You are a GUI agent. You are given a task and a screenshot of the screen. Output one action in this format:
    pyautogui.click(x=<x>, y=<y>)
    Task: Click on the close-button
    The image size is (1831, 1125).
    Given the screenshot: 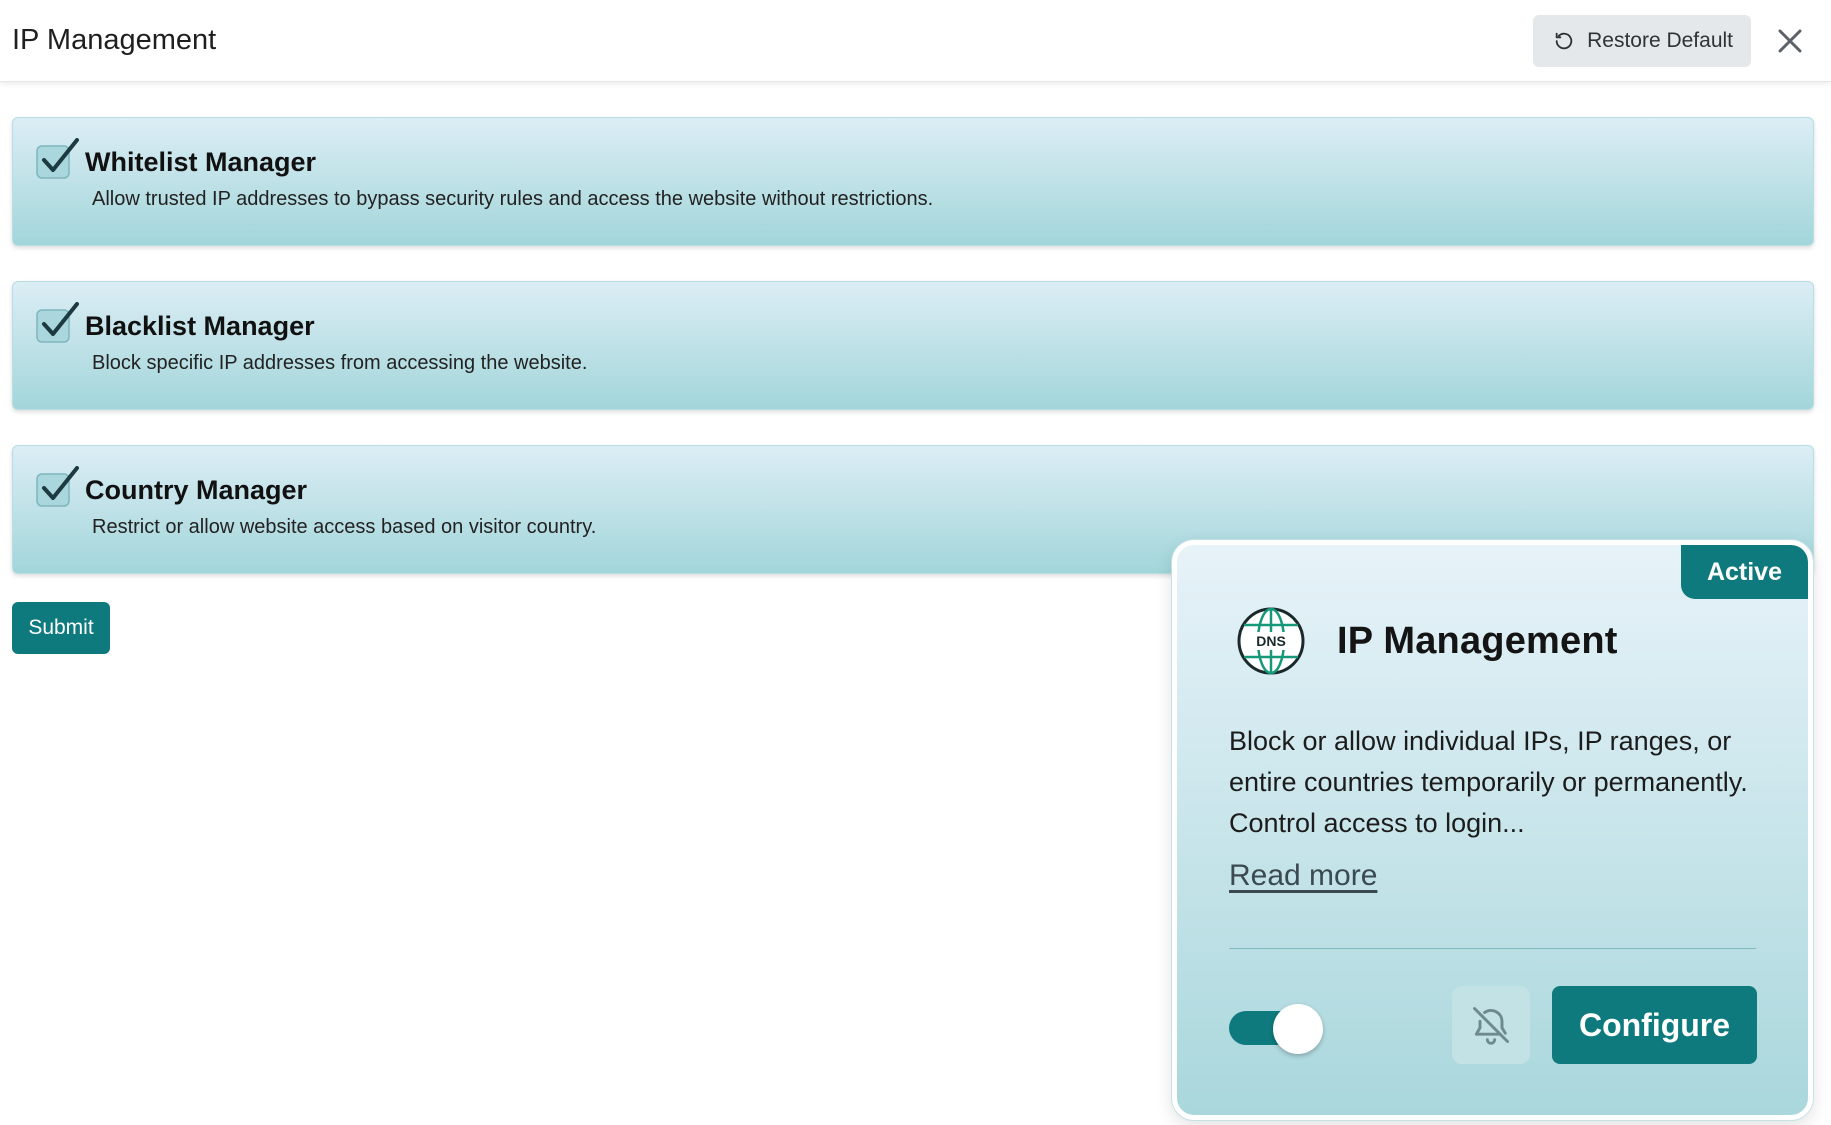 What is the action you would take?
    pyautogui.click(x=1790, y=41)
    